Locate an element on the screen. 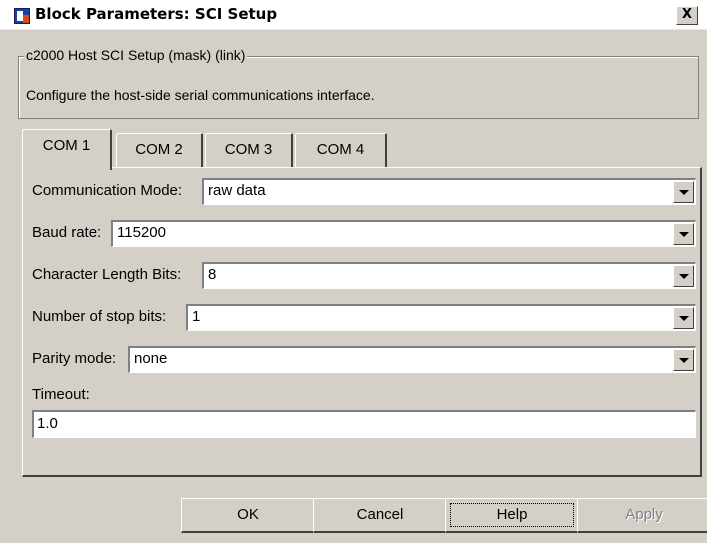 The height and width of the screenshot is (543, 707). focus-ring is located at coordinates (512, 515).